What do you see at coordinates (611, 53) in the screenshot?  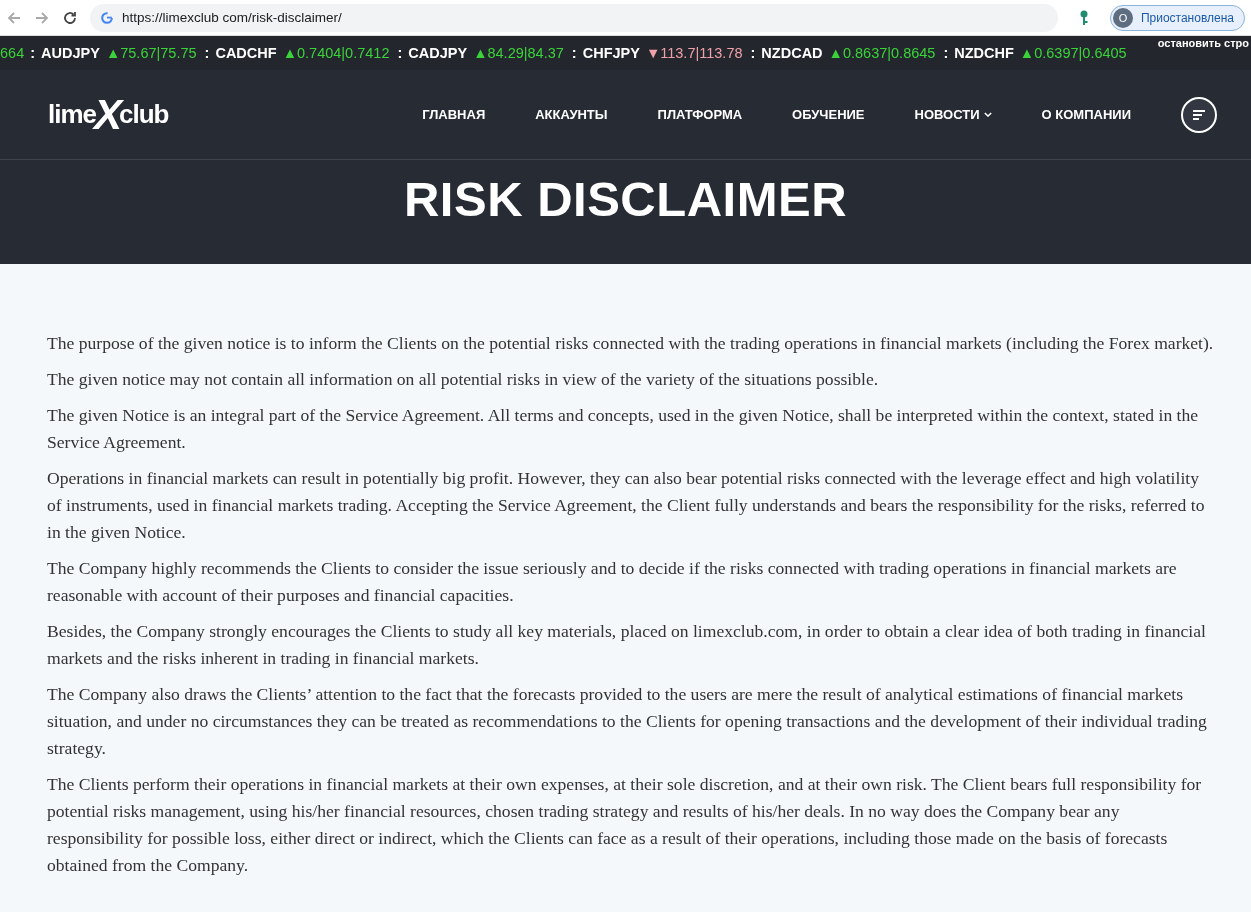 I see `currency-pair: CHFJPY` at bounding box center [611, 53].